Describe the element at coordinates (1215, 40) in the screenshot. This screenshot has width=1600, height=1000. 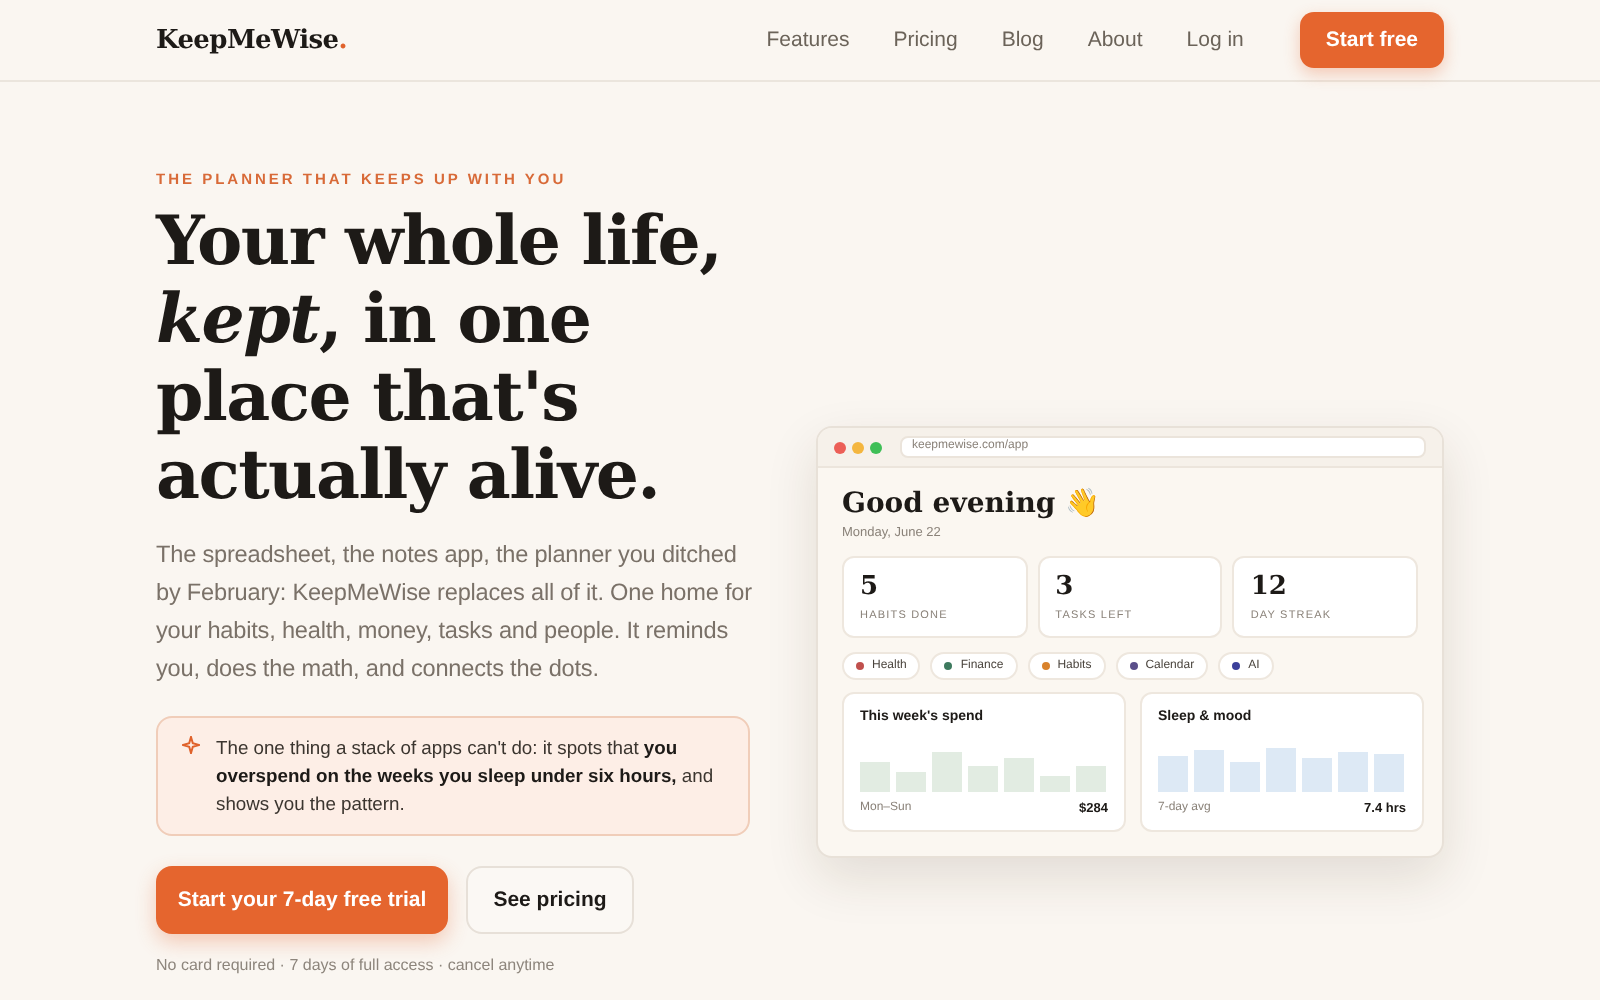
I see `nav-link: Log in` at that location.